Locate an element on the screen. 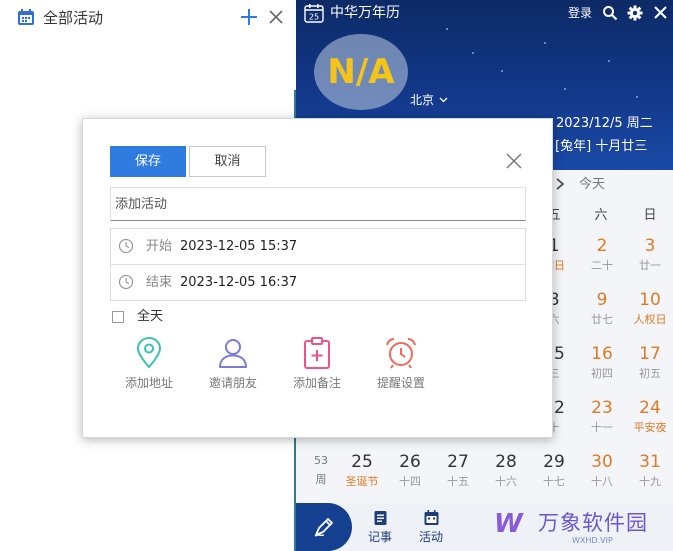 The image size is (673, 551). reminder-settings-button: 提醒设置 is located at coordinates (401, 363).